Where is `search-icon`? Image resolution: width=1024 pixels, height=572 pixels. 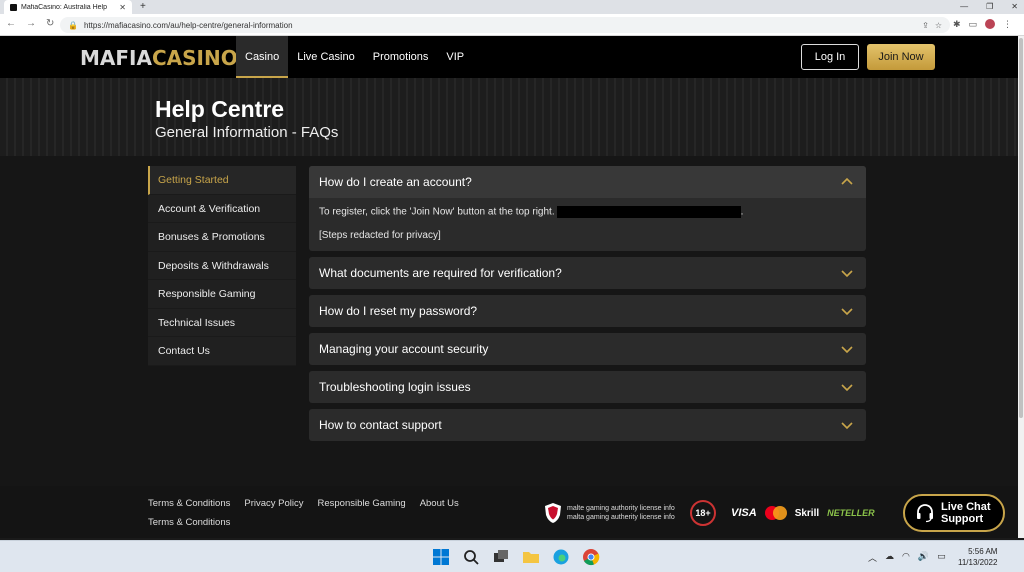
search-icon is located at coordinates (471, 557).